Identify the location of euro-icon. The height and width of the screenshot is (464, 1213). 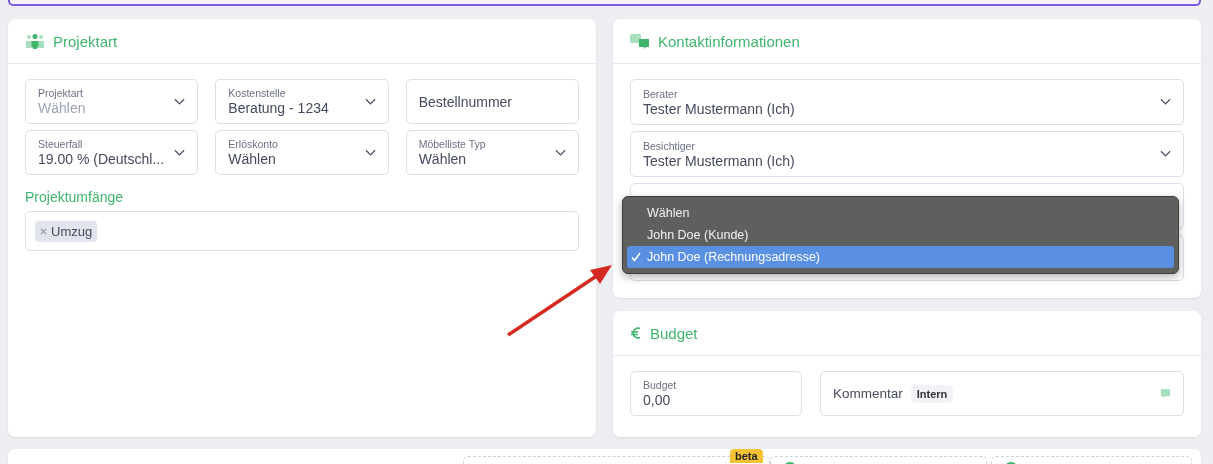
(636, 333).